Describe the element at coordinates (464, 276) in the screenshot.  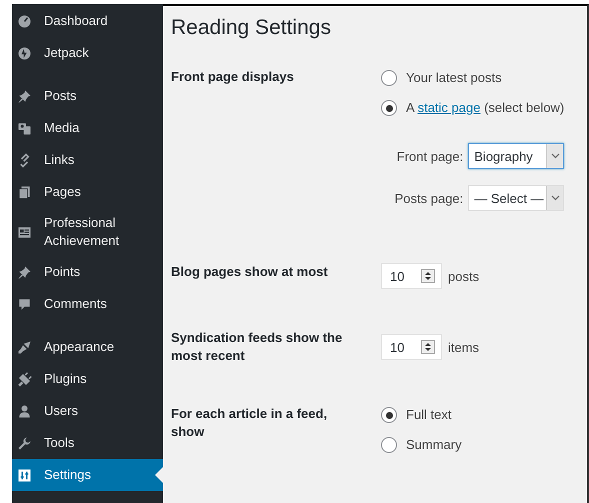
I see `unit-label: posts` at that location.